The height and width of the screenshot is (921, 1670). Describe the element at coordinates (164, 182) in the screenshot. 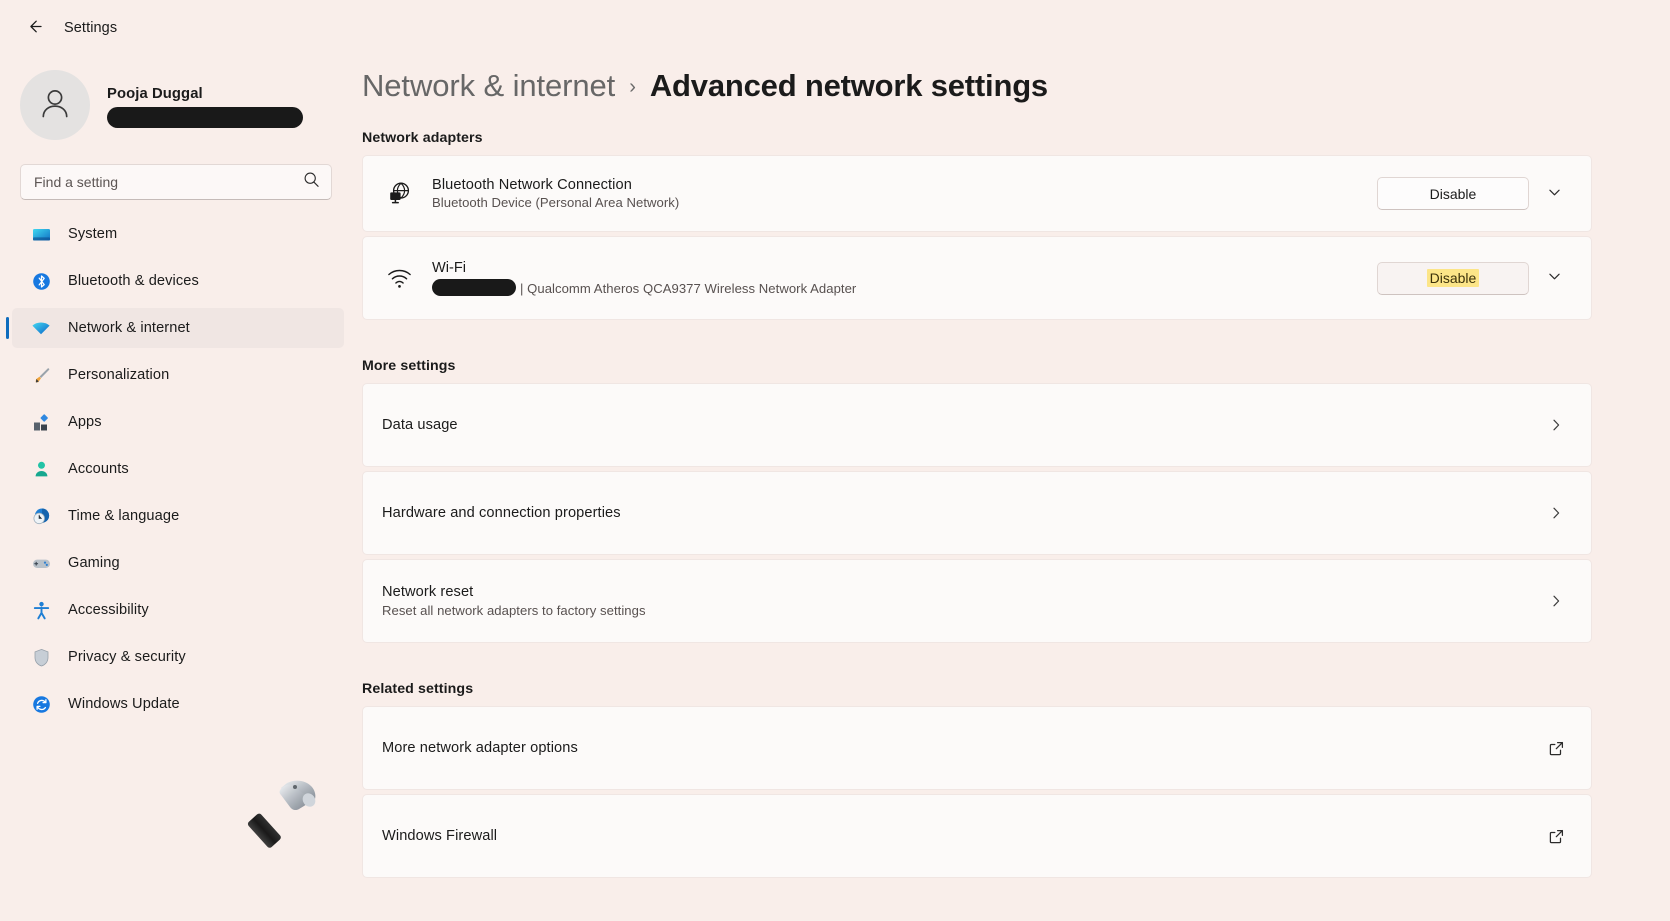

I see `search-input` at that location.